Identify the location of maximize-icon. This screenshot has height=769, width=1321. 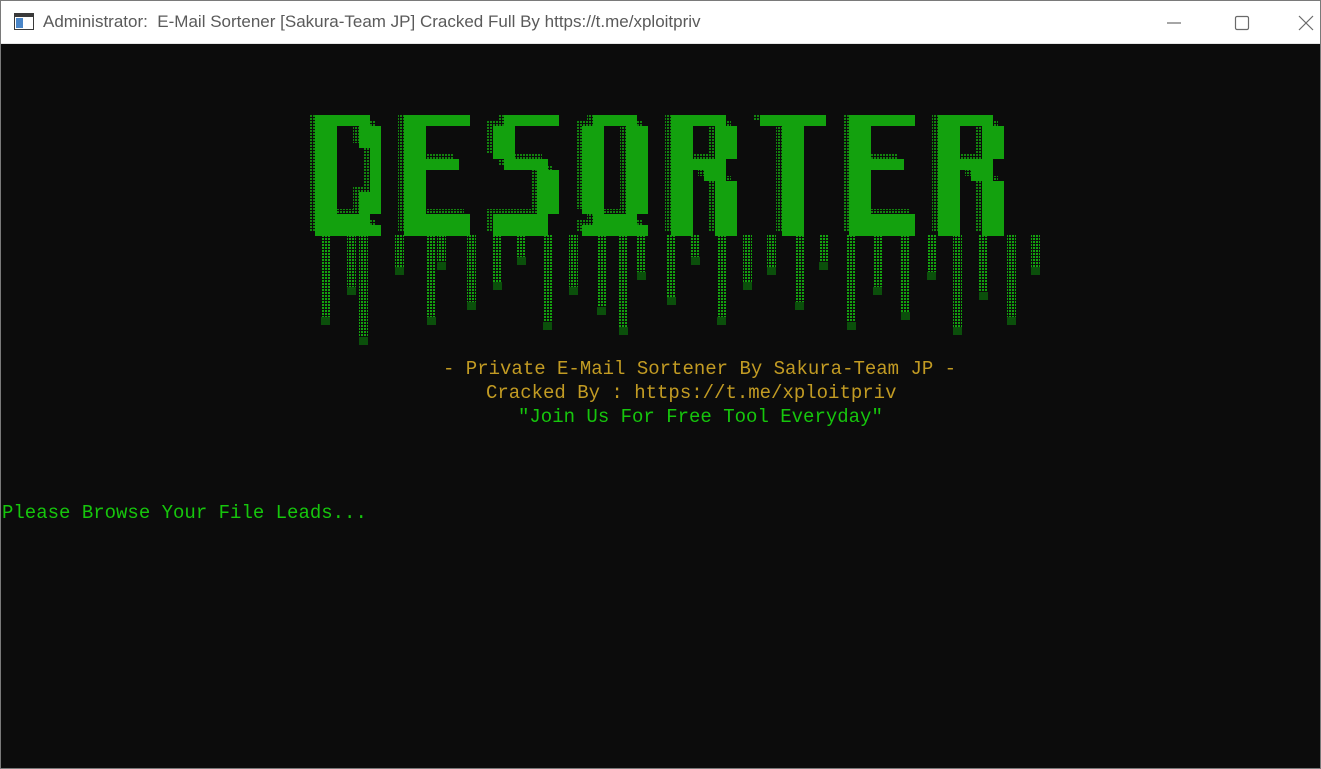
(1242, 23).